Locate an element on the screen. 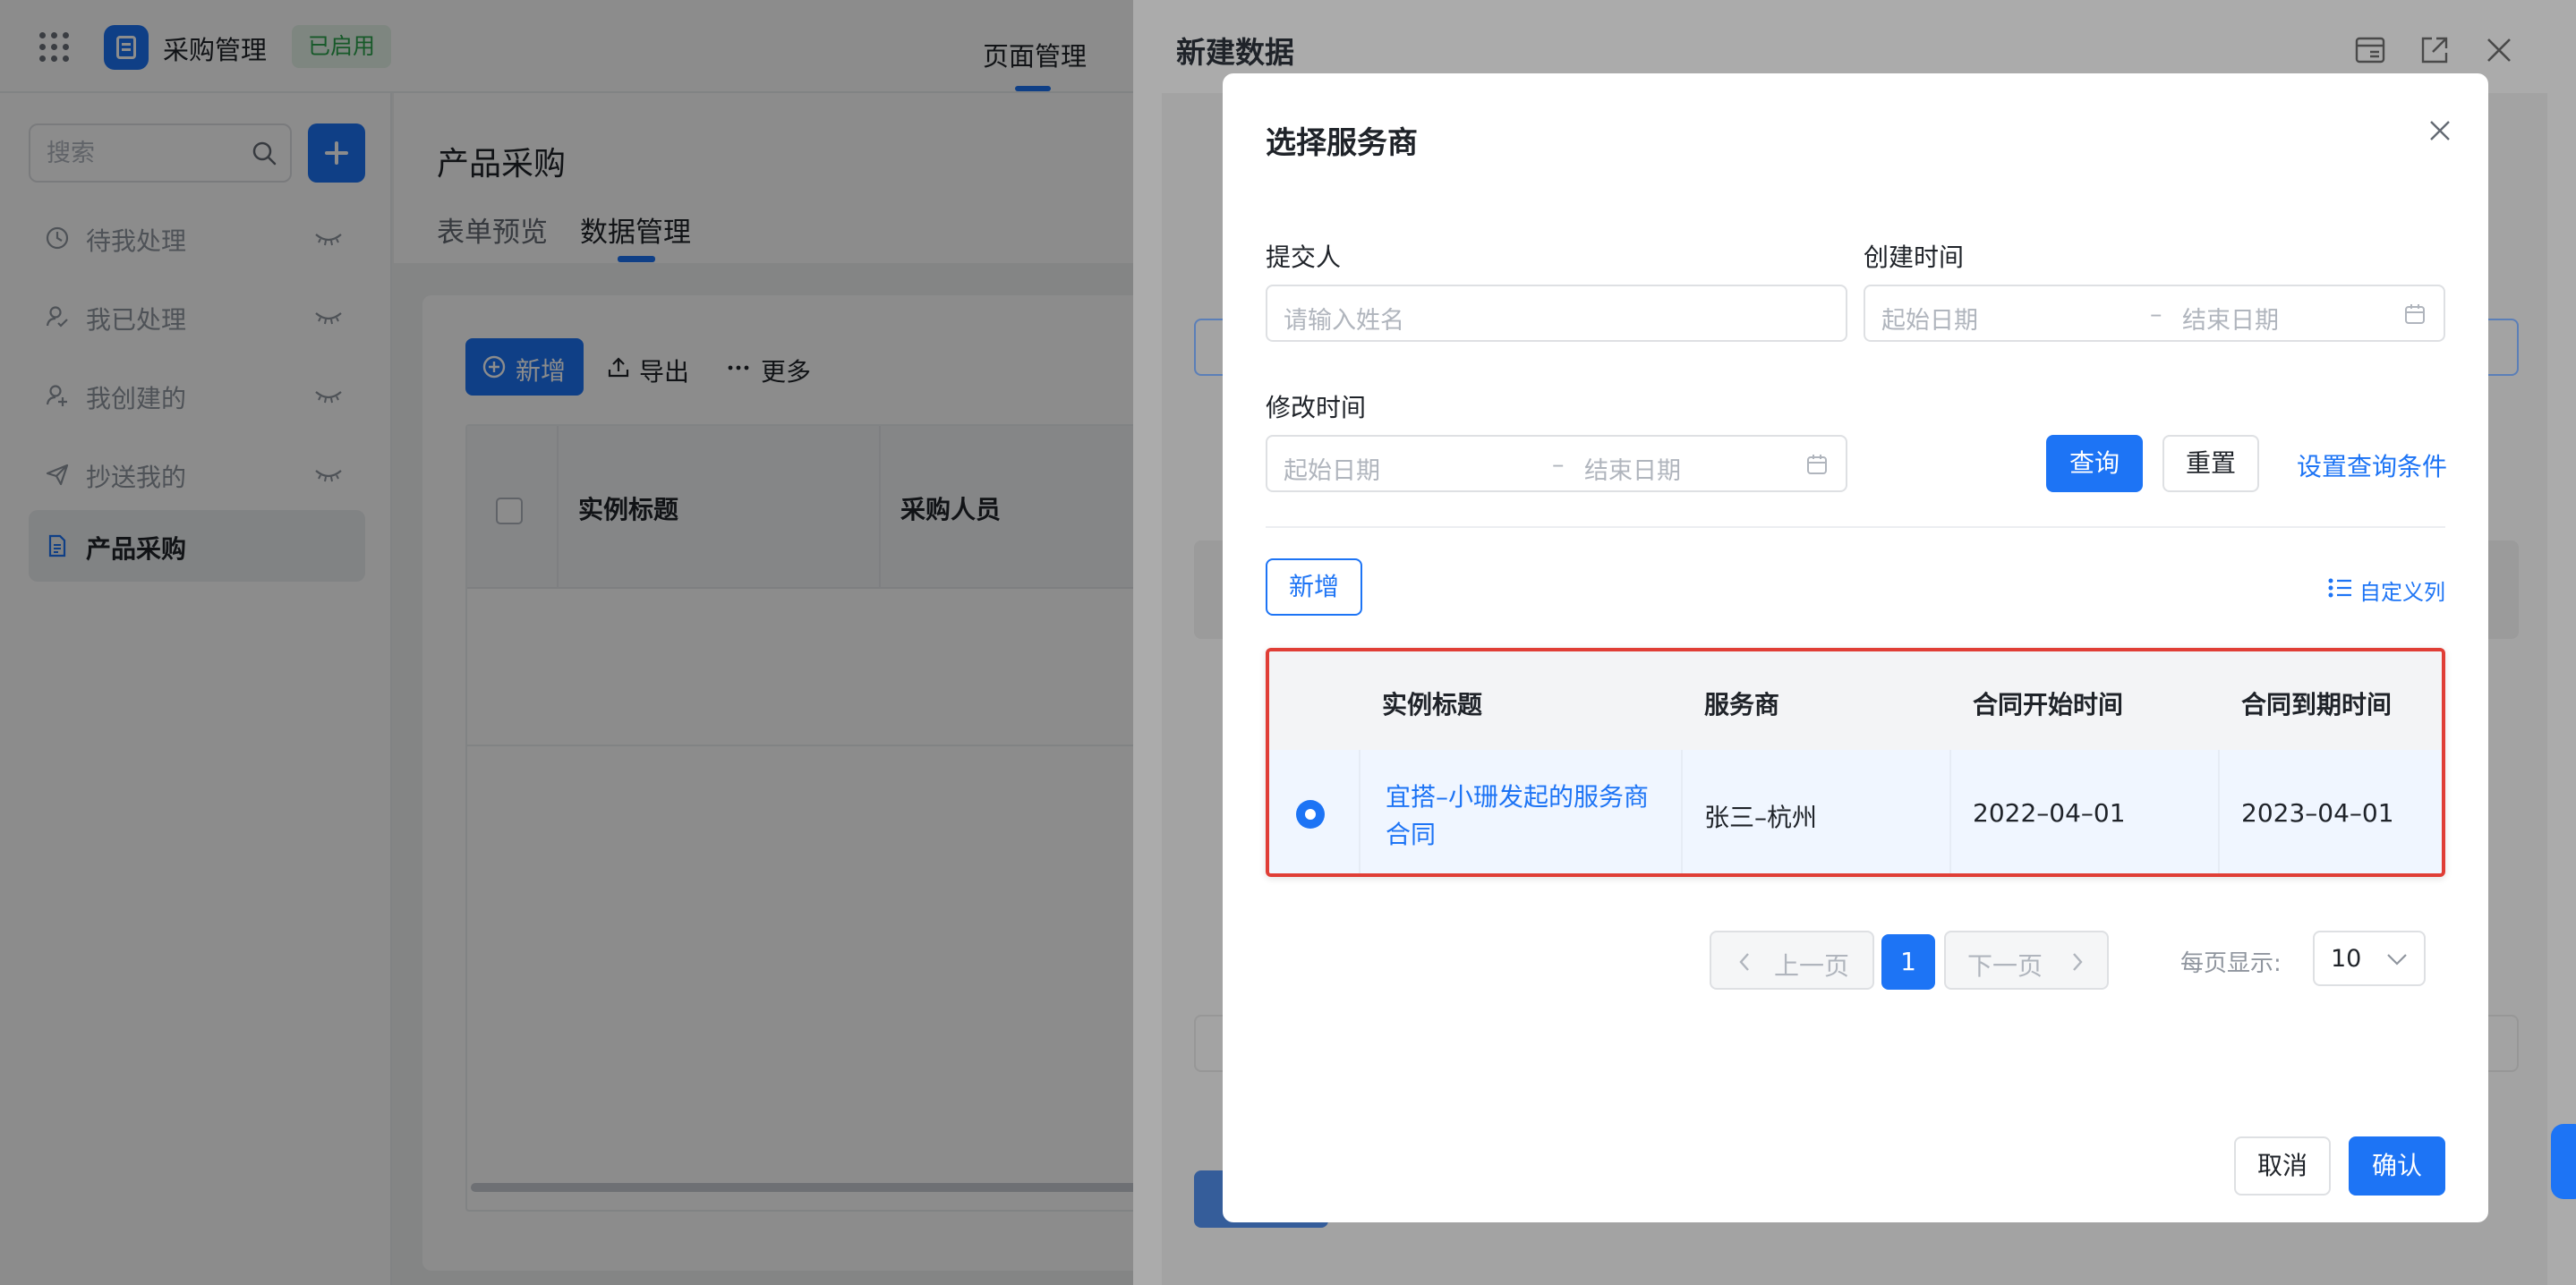 The image size is (2576, 1285). divider is located at coordinates (1855, 527).